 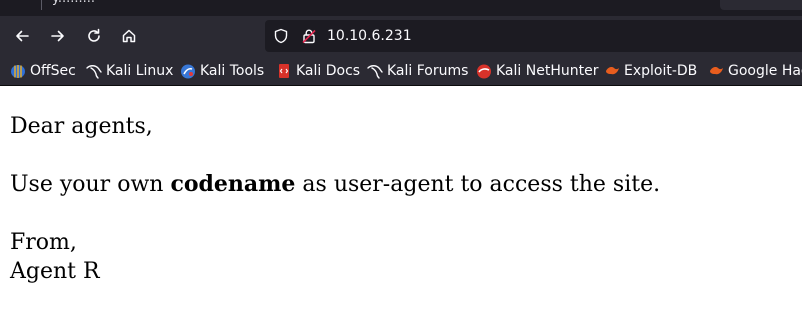 I want to click on address-bar: 10.10.6.231, so click(x=533, y=36).